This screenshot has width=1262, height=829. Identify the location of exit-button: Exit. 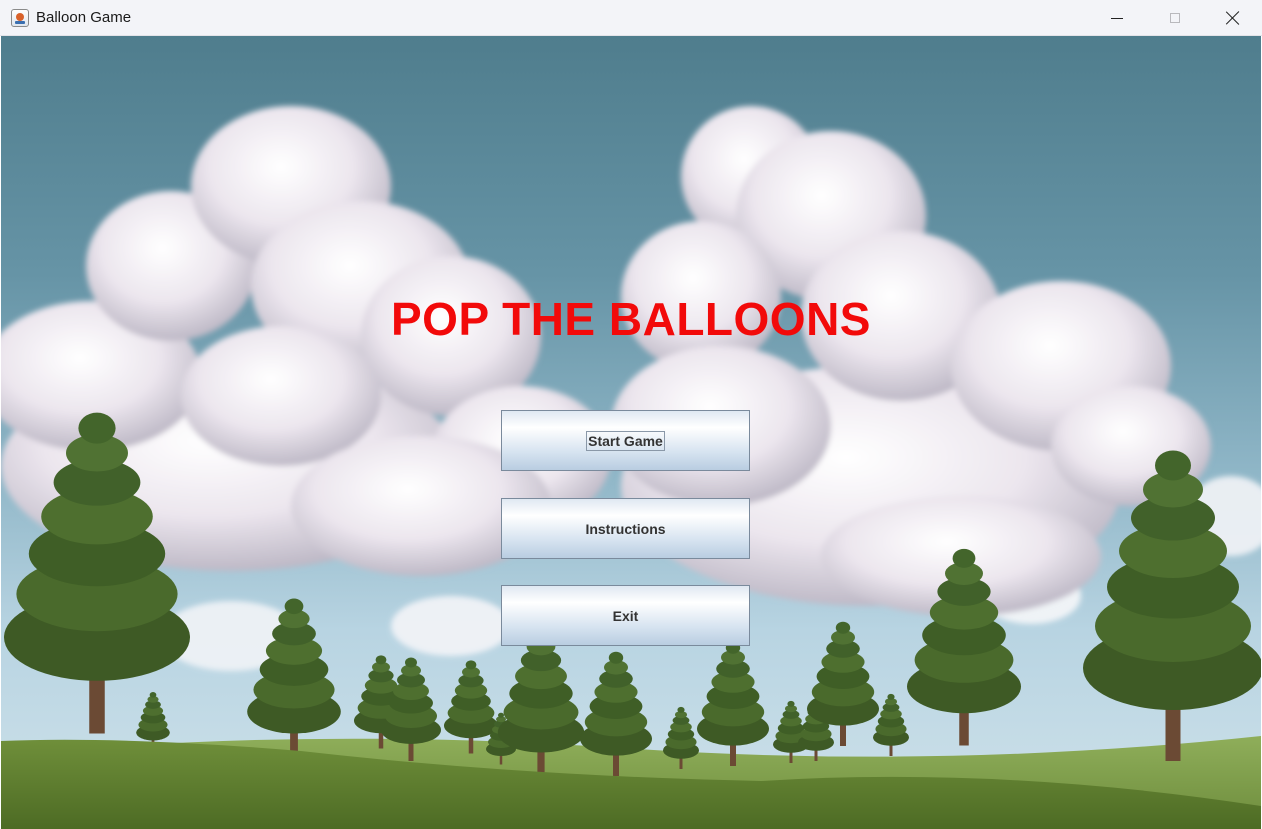
(625, 615).